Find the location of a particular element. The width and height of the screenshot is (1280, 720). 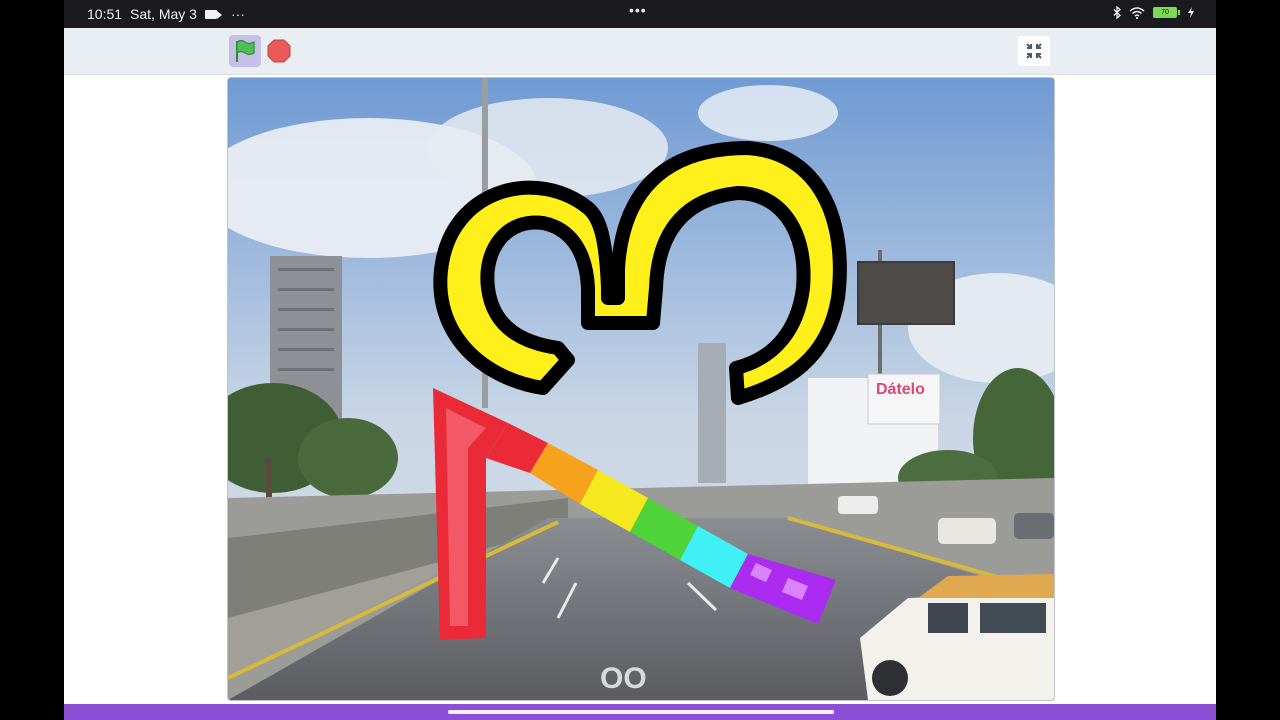

battery-icon: 70 is located at coordinates (1165, 12).